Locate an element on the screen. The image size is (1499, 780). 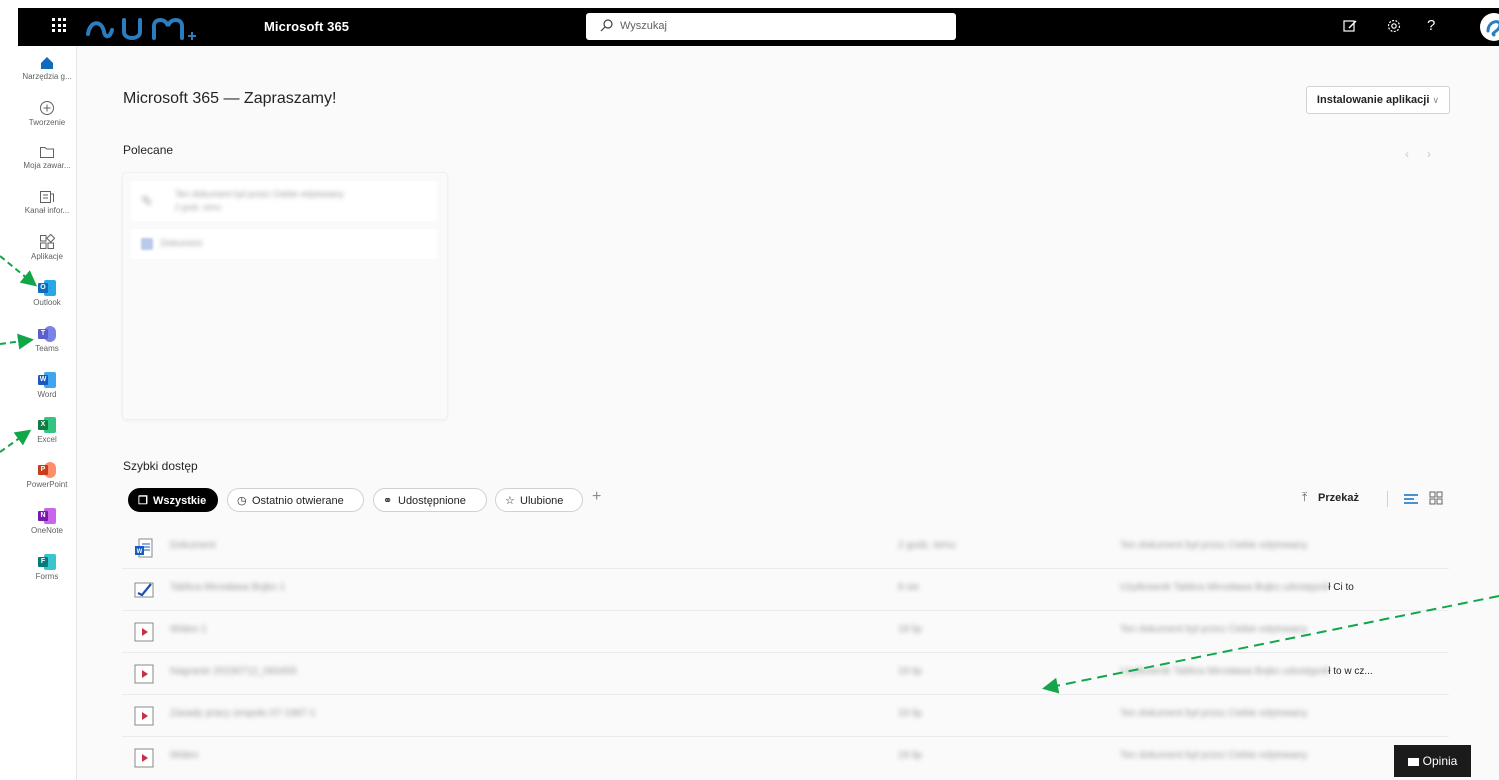
annotation-arrow-teams is located at coordinates (17, 341).